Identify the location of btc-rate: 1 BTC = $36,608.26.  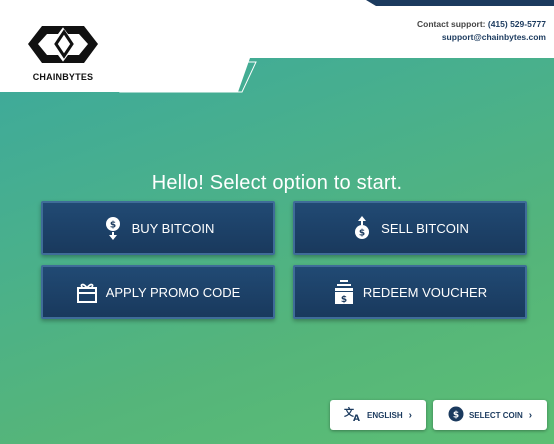
(179, 79).